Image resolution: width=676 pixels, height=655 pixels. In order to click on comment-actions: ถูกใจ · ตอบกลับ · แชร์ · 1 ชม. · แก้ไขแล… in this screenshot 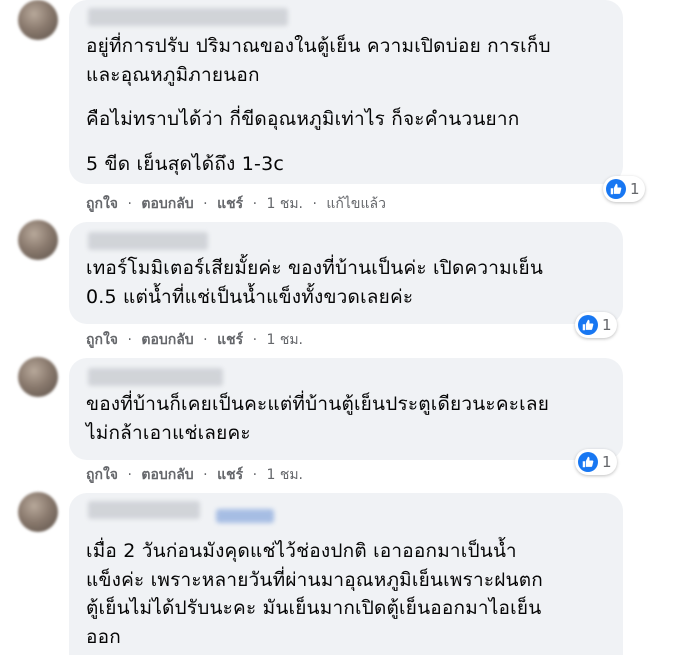, I will do `click(238, 204)`.